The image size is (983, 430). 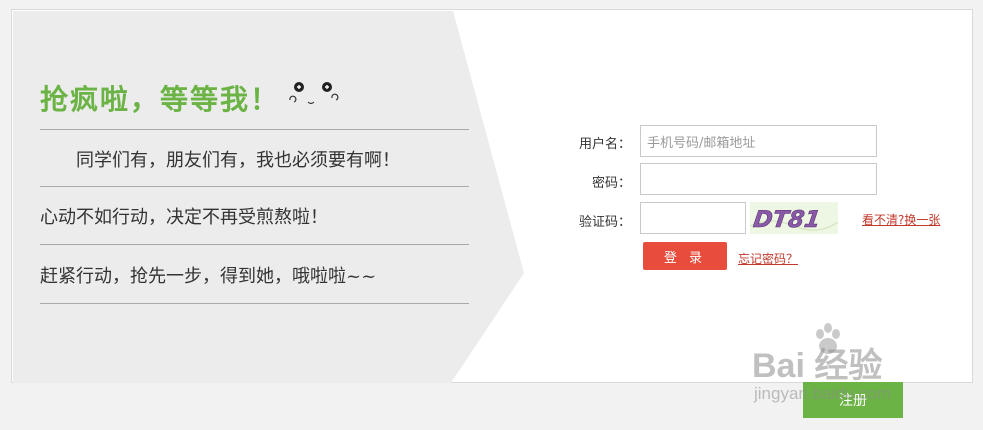 What do you see at coordinates (758, 141) in the screenshot?
I see `username-input: 手机号码/邮箱地址` at bounding box center [758, 141].